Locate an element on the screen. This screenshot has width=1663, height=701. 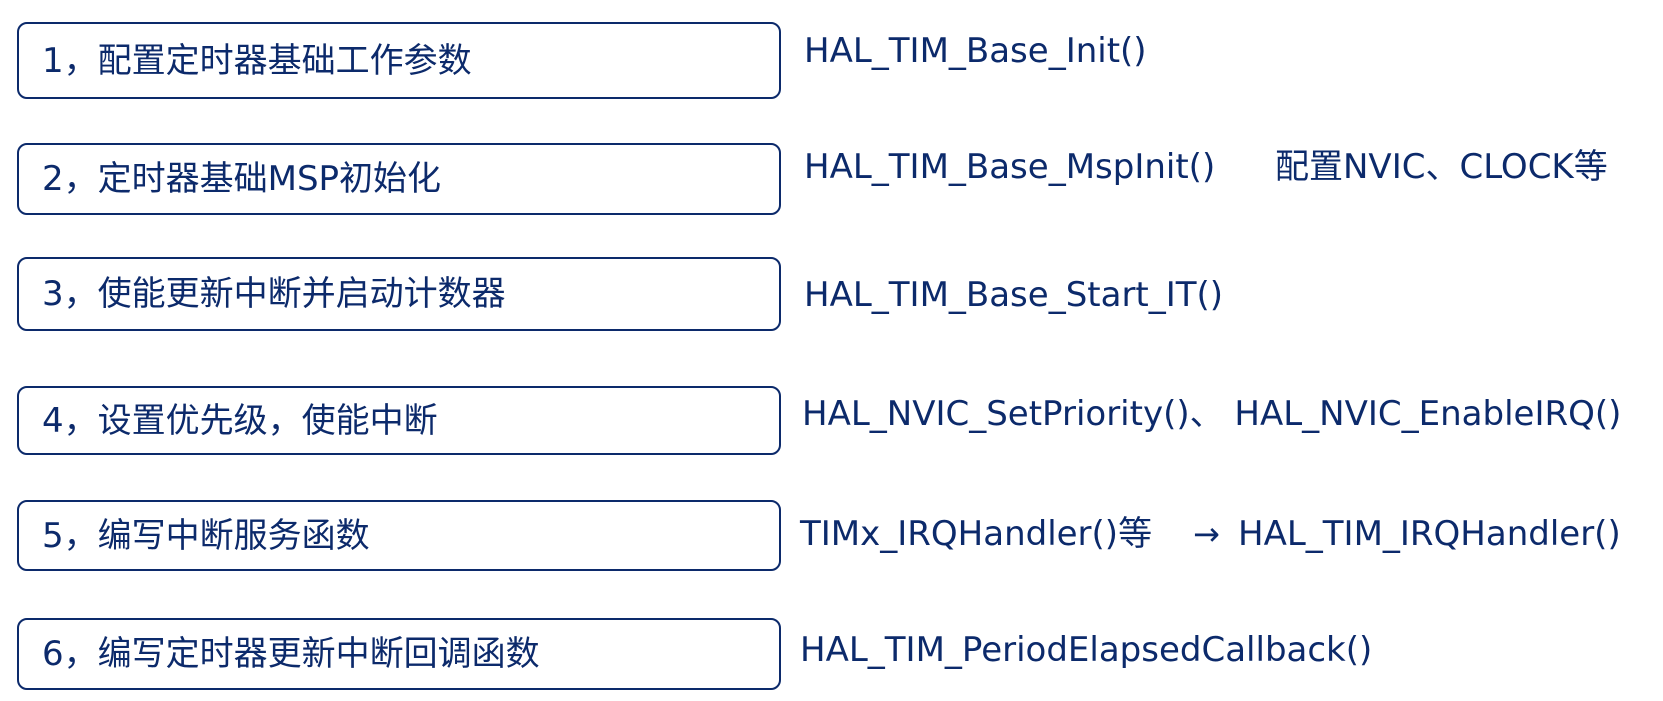
step-6-function: HAL_TIM_PeriodElapsedCallback() is located at coordinates (1086, 650).